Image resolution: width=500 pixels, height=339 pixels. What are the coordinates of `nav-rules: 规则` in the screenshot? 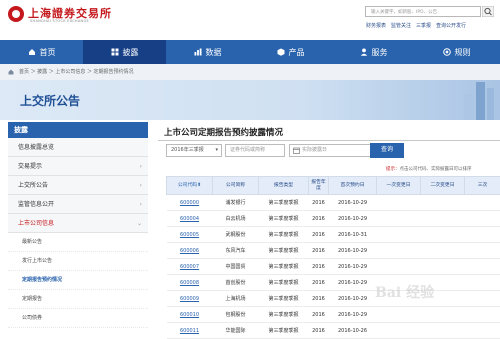 It's located at (456, 52).